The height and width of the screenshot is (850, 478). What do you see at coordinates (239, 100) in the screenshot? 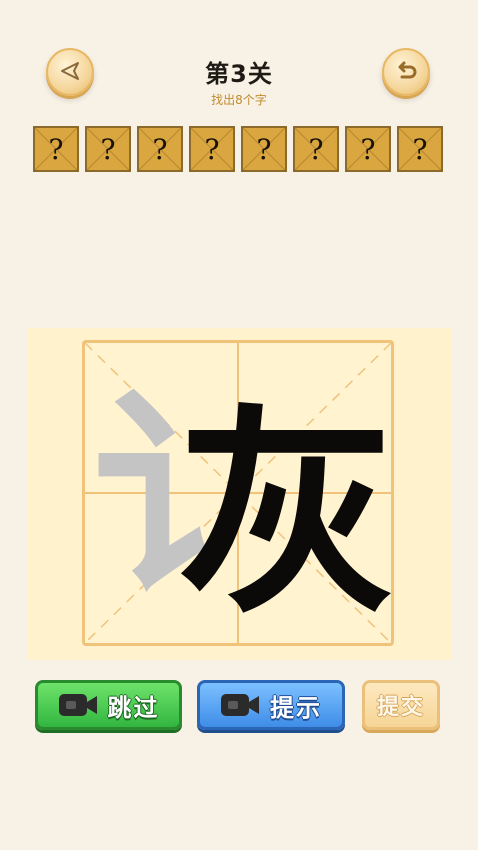
I see `level-subtitle: 找出8个字` at bounding box center [239, 100].